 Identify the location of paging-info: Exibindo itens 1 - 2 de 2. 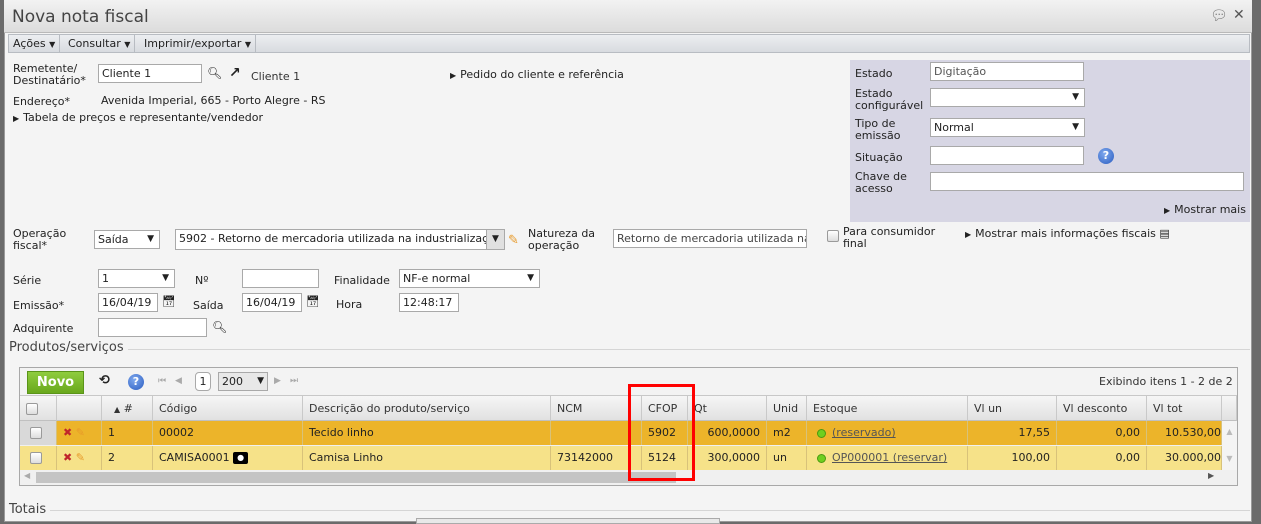
(1166, 381).